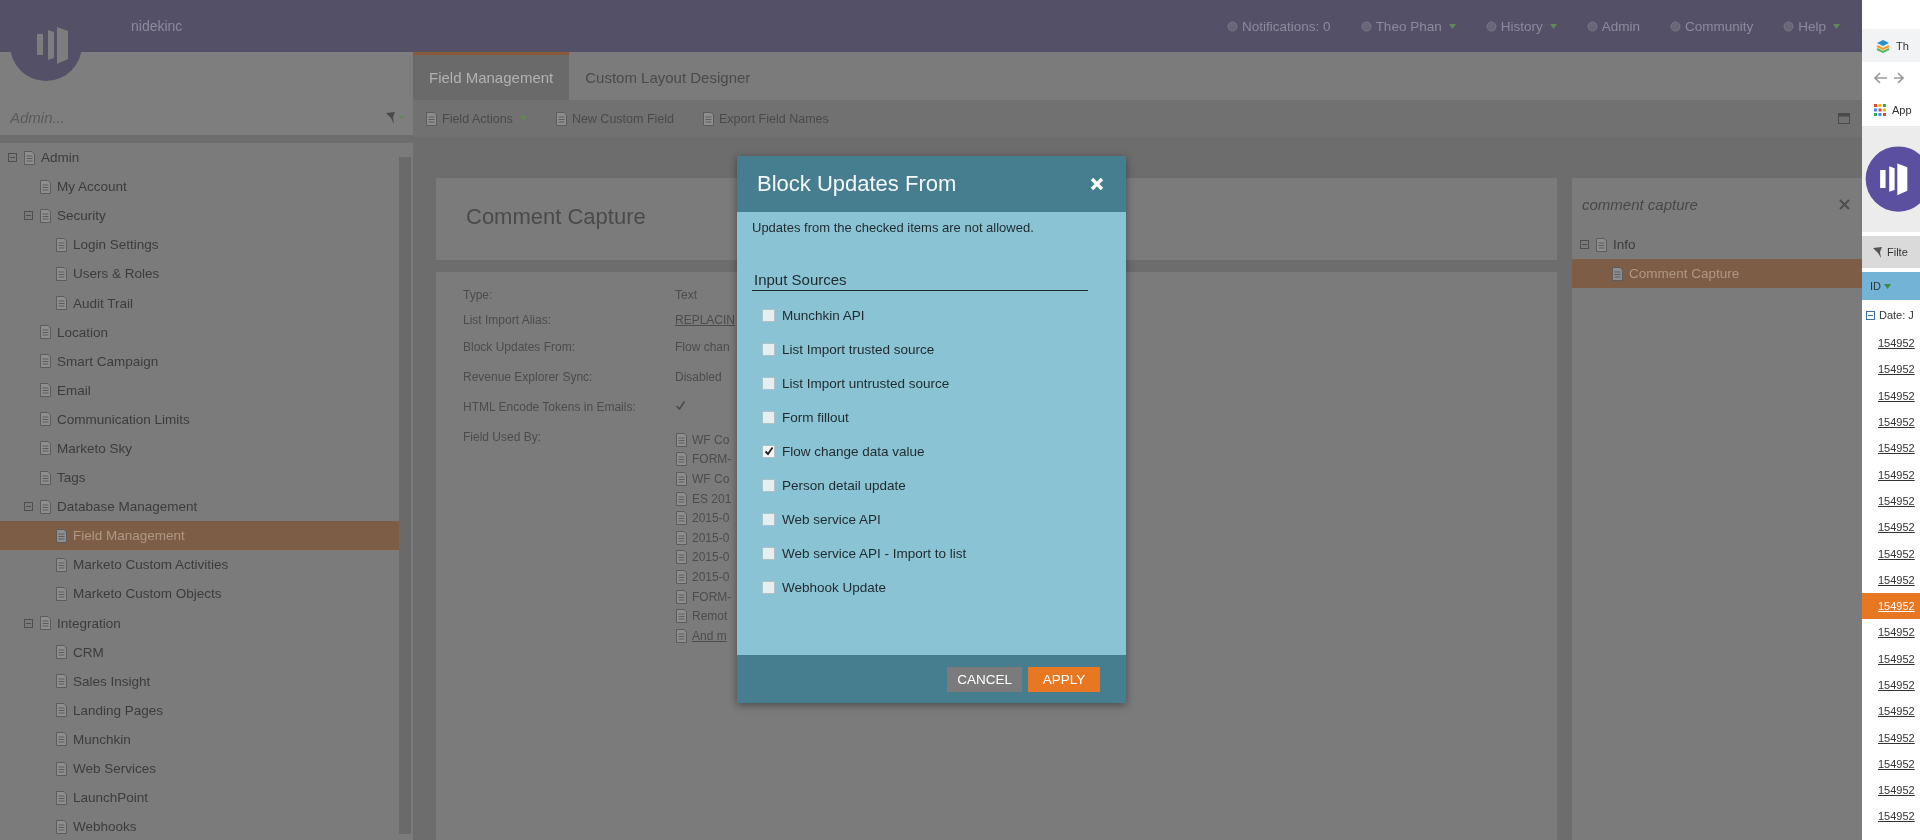  I want to click on section-heading: Input Sources, so click(920, 281).